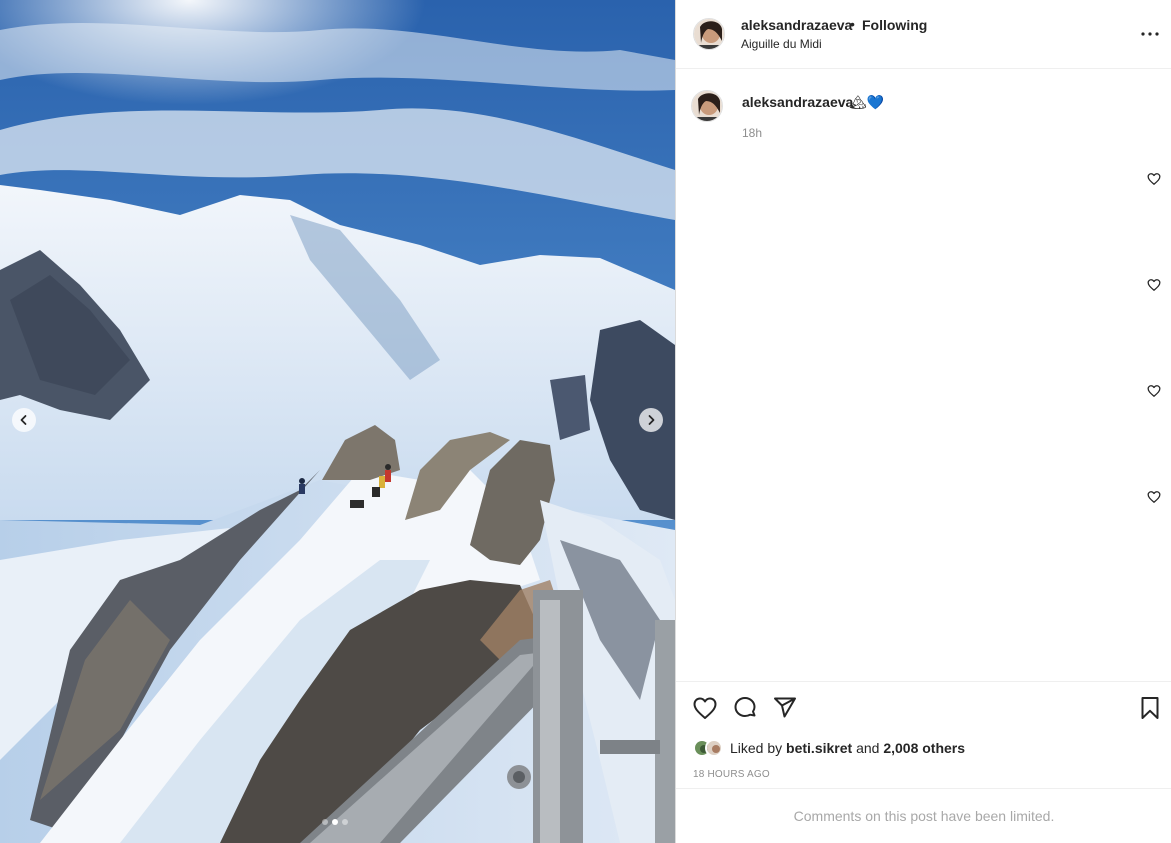  Describe the element at coordinates (756, 748) in the screenshot. I see `likes-prefix: Liked by` at that location.